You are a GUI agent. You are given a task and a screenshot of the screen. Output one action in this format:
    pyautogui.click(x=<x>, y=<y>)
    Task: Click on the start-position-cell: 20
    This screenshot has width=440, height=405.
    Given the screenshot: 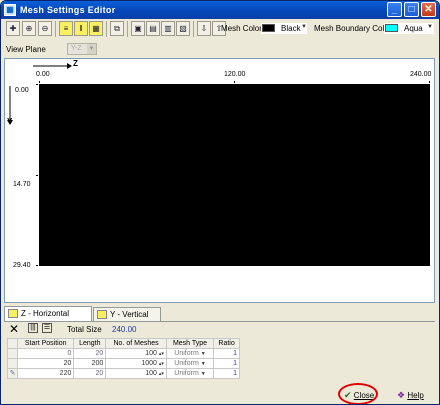 What is the action you would take?
    pyautogui.click(x=45, y=363)
    